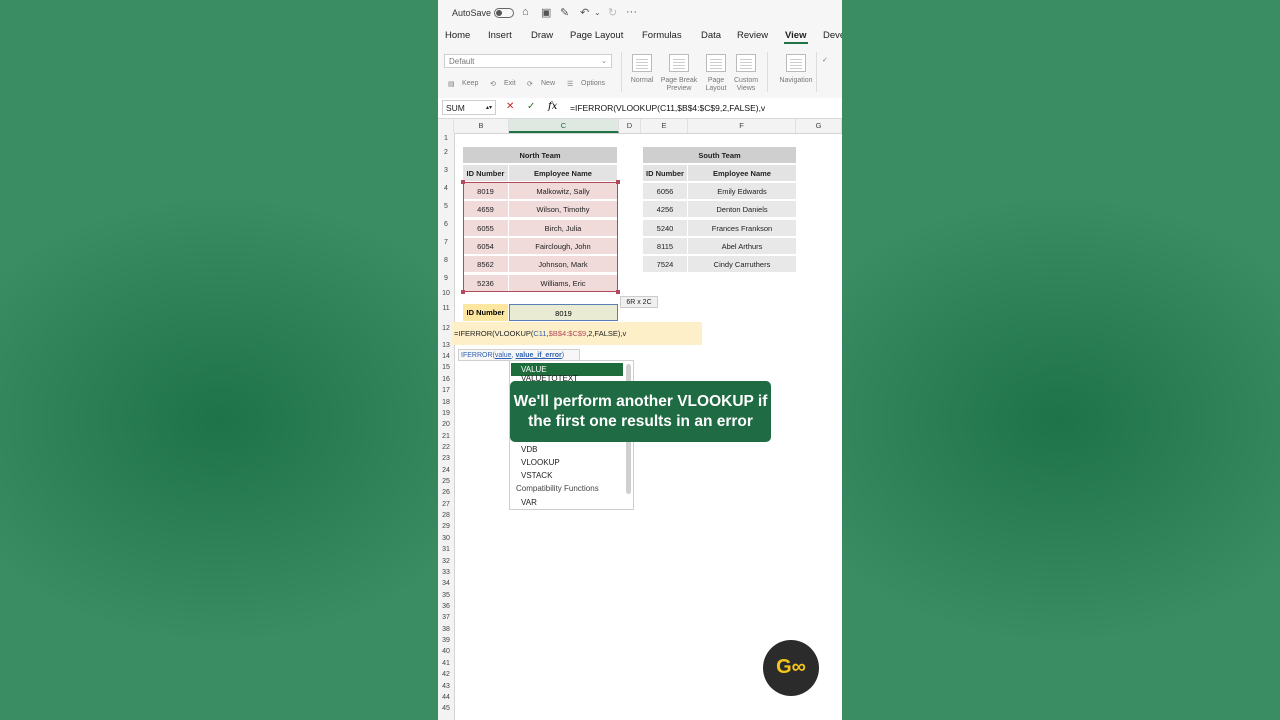 The image size is (1280, 720). I want to click on row-header: 16, so click(446, 379).